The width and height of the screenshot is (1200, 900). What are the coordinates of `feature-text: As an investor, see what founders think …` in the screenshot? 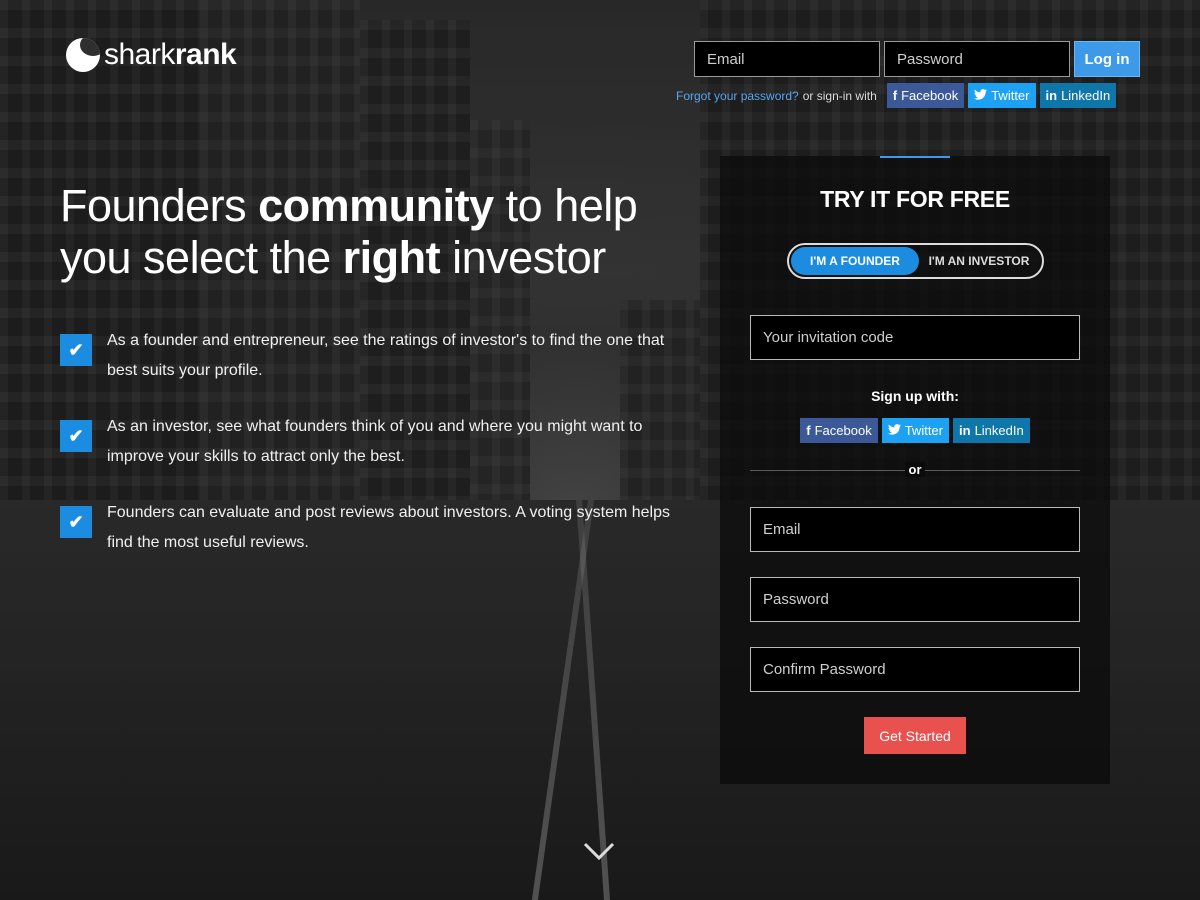 It's located at (375, 441).